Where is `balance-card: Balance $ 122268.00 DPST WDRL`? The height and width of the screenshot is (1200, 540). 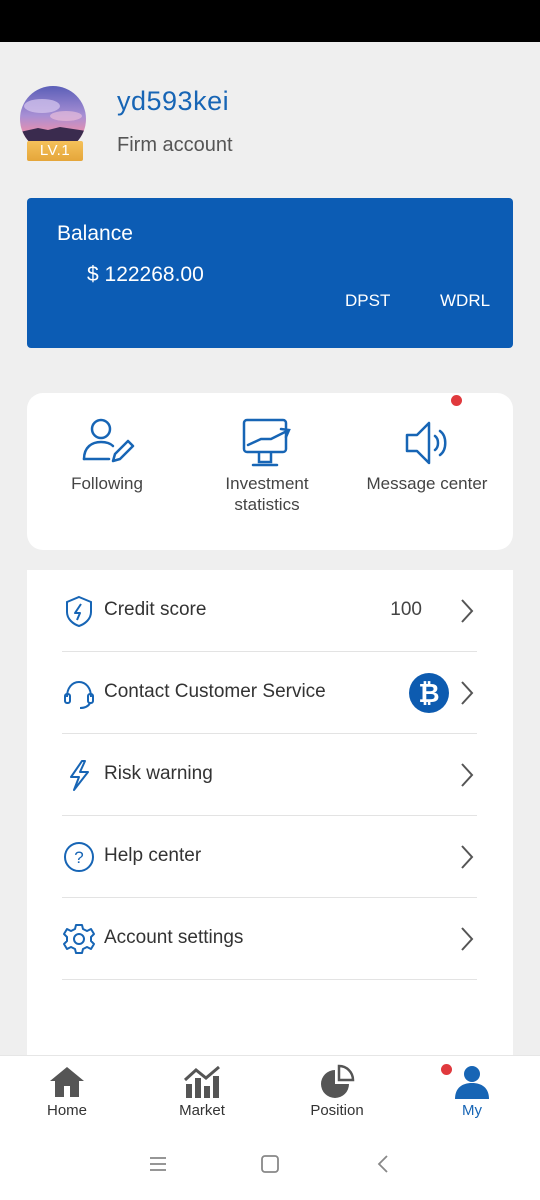
balance-card: Balance $ 122268.00 DPST WDRL is located at coordinates (270, 273).